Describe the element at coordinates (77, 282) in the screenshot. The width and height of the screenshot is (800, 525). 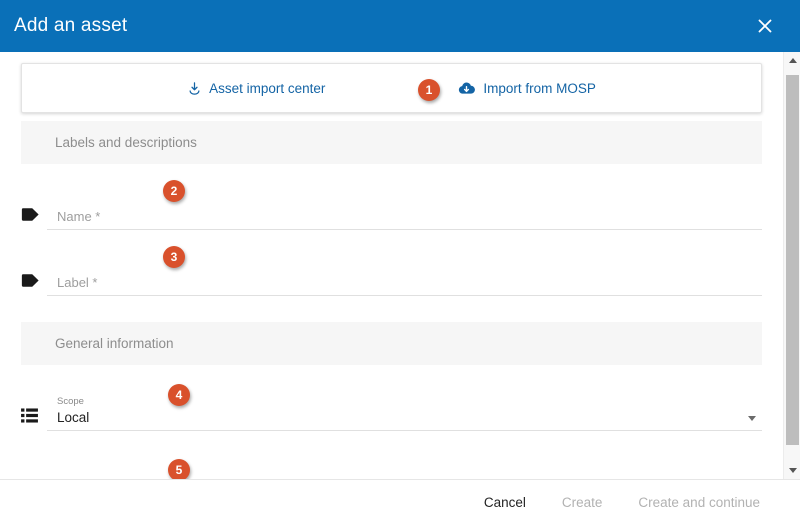
I see `label-placeholder: Label *` at that location.